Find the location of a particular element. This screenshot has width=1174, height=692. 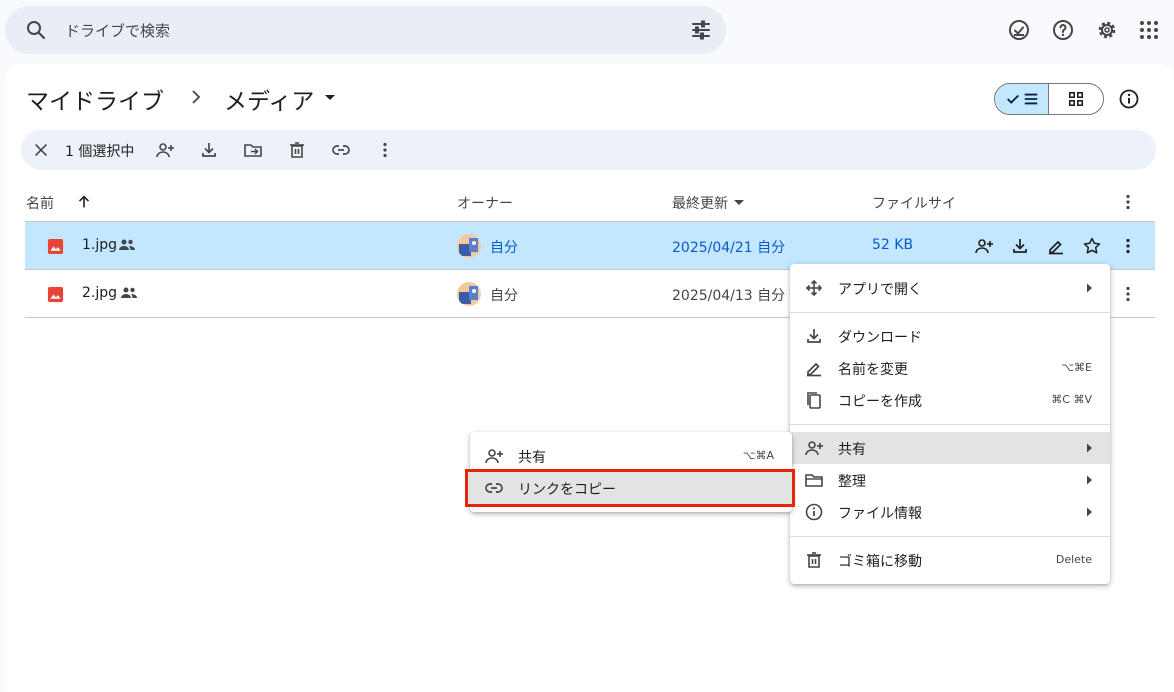

column-header-name: 名前 is located at coordinates (40, 203).